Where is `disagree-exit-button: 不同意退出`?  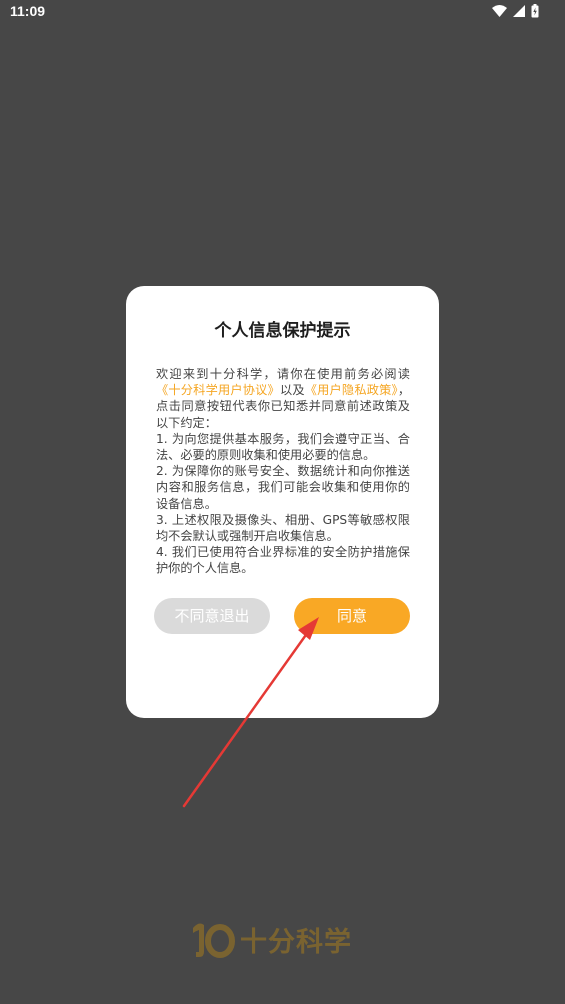
disagree-exit-button: 不同意退出 is located at coordinates (212, 616).